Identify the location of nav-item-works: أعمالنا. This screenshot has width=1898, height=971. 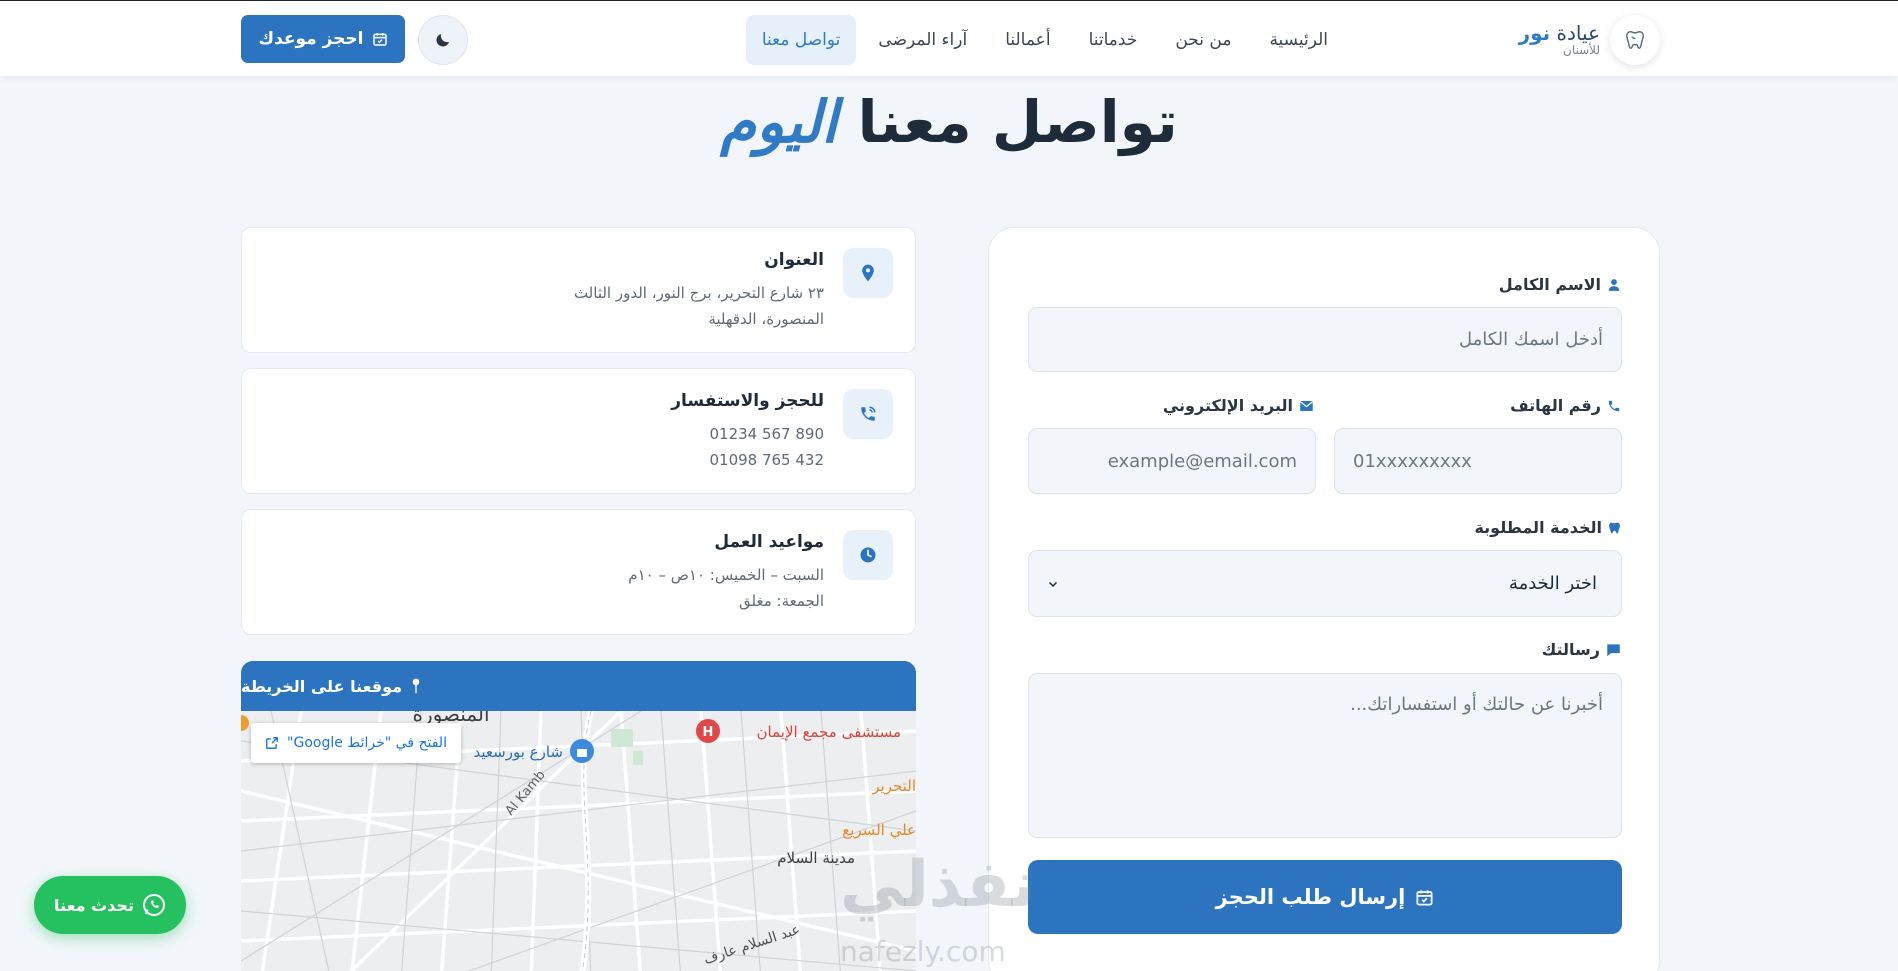
(1027, 40).